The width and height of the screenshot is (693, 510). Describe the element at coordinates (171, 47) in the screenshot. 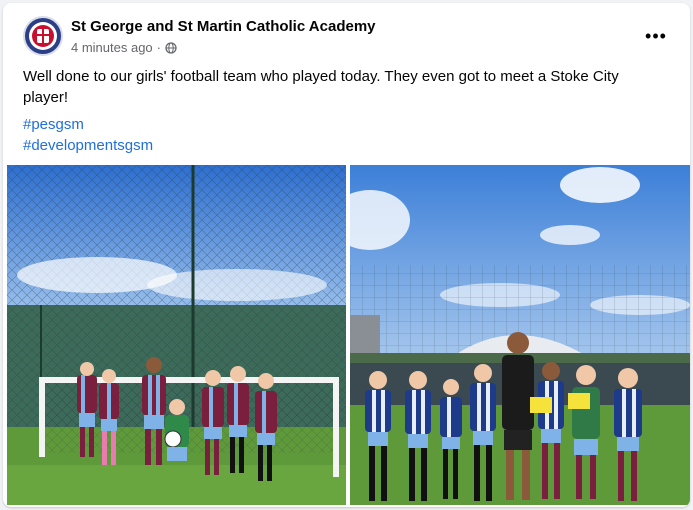

I see `globe-icon` at that location.